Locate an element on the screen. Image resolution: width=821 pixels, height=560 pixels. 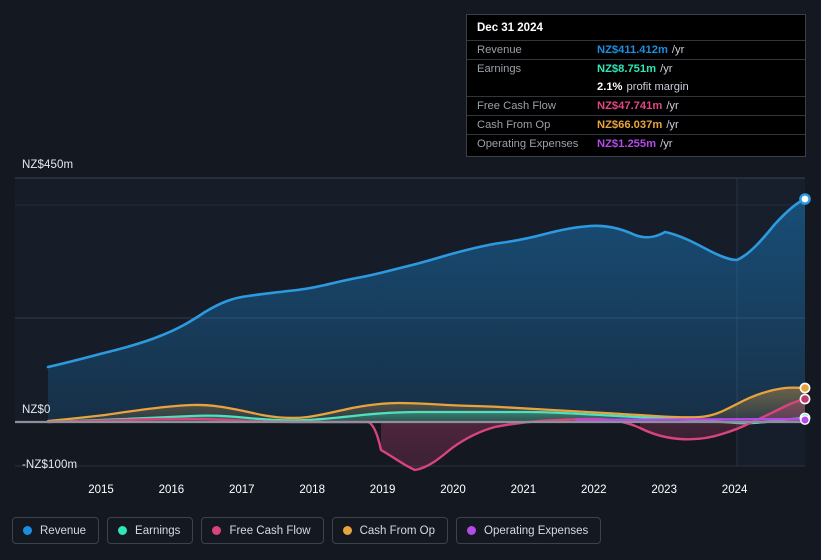
legend-item-label: Cash From Op is located at coordinates (397, 530).